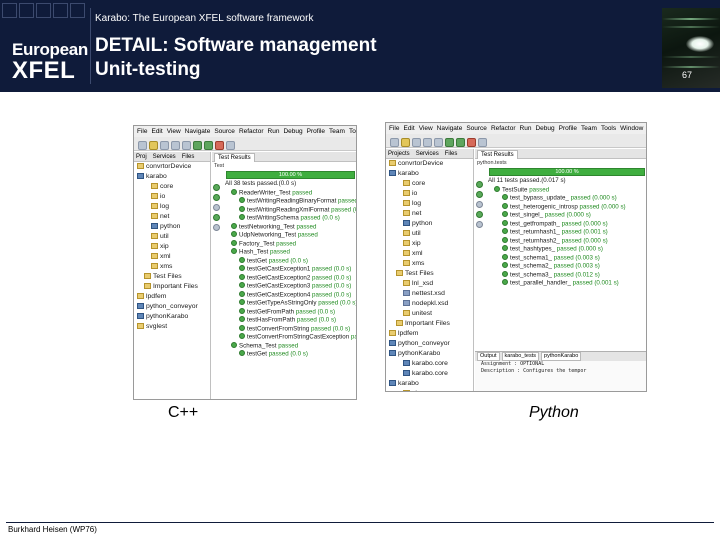 The width and height of the screenshot is (720, 540). I want to click on test-result-row: test_returnhash1_ passed (0.001 s), so click(566, 232).